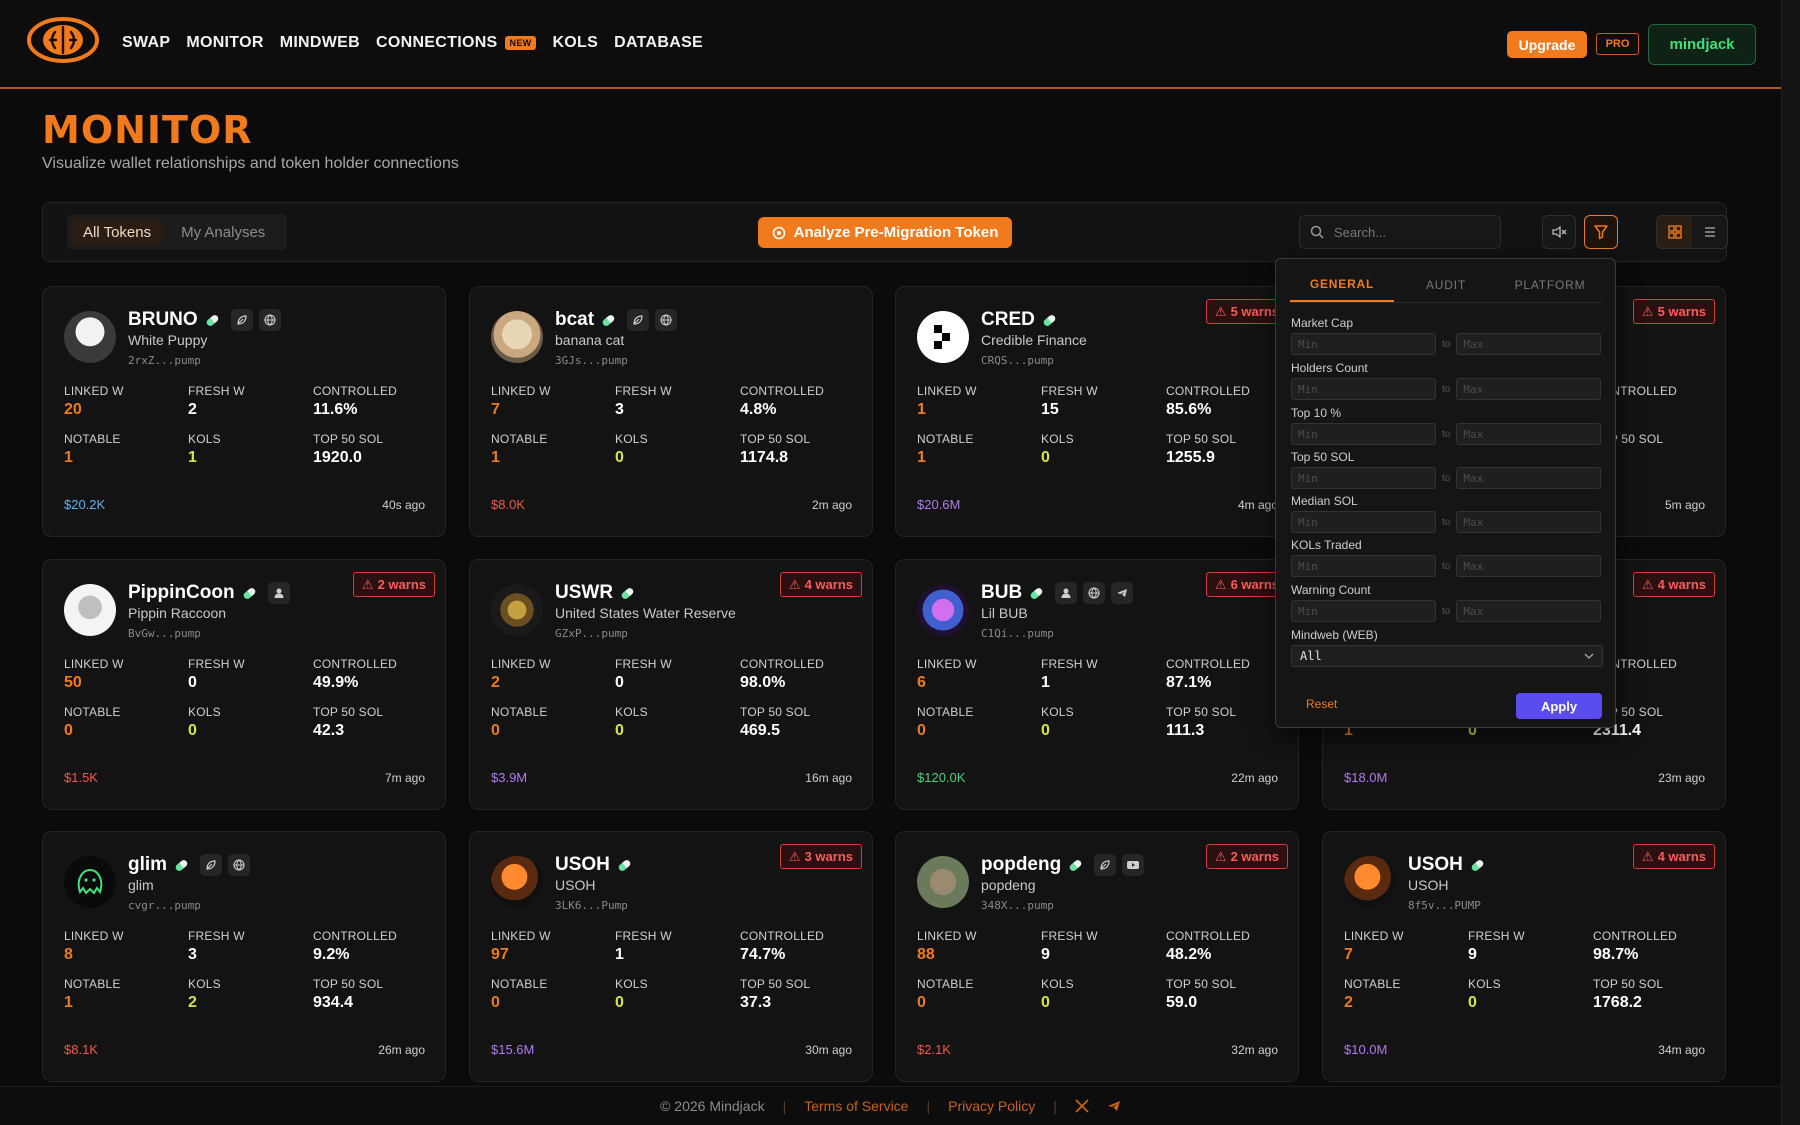 This screenshot has height=1125, width=1800. What do you see at coordinates (926, 954) in the screenshot?
I see `stat-value: 88` at bounding box center [926, 954].